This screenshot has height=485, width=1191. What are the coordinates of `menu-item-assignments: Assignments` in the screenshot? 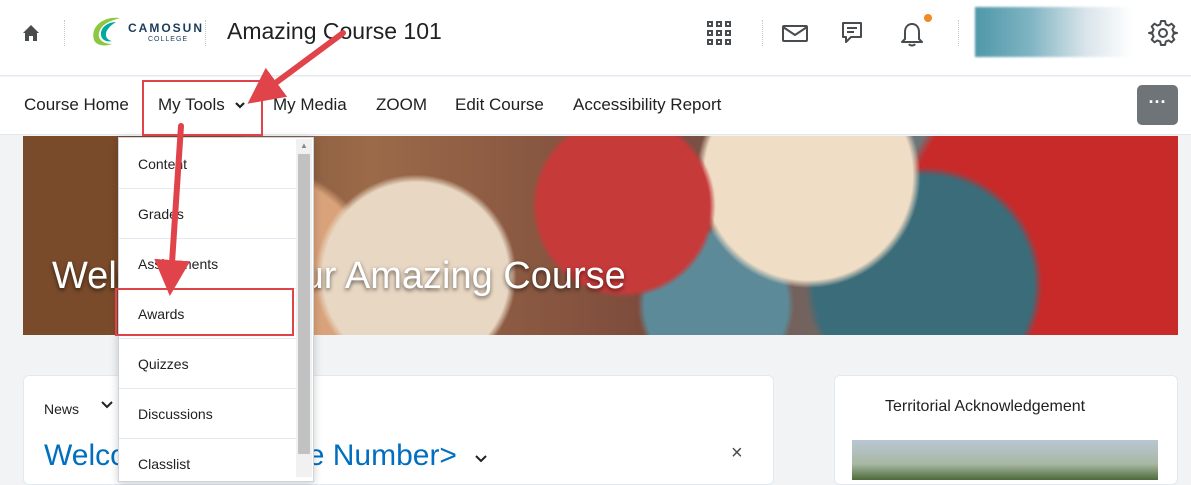 It's located at (208, 264).